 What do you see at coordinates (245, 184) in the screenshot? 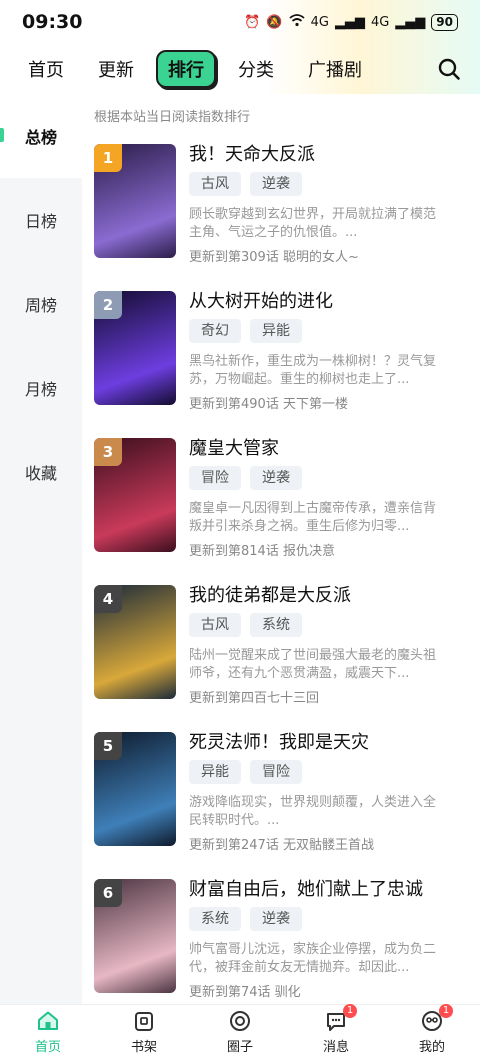
I see `comic-tags: 古风 逆袭` at bounding box center [245, 184].